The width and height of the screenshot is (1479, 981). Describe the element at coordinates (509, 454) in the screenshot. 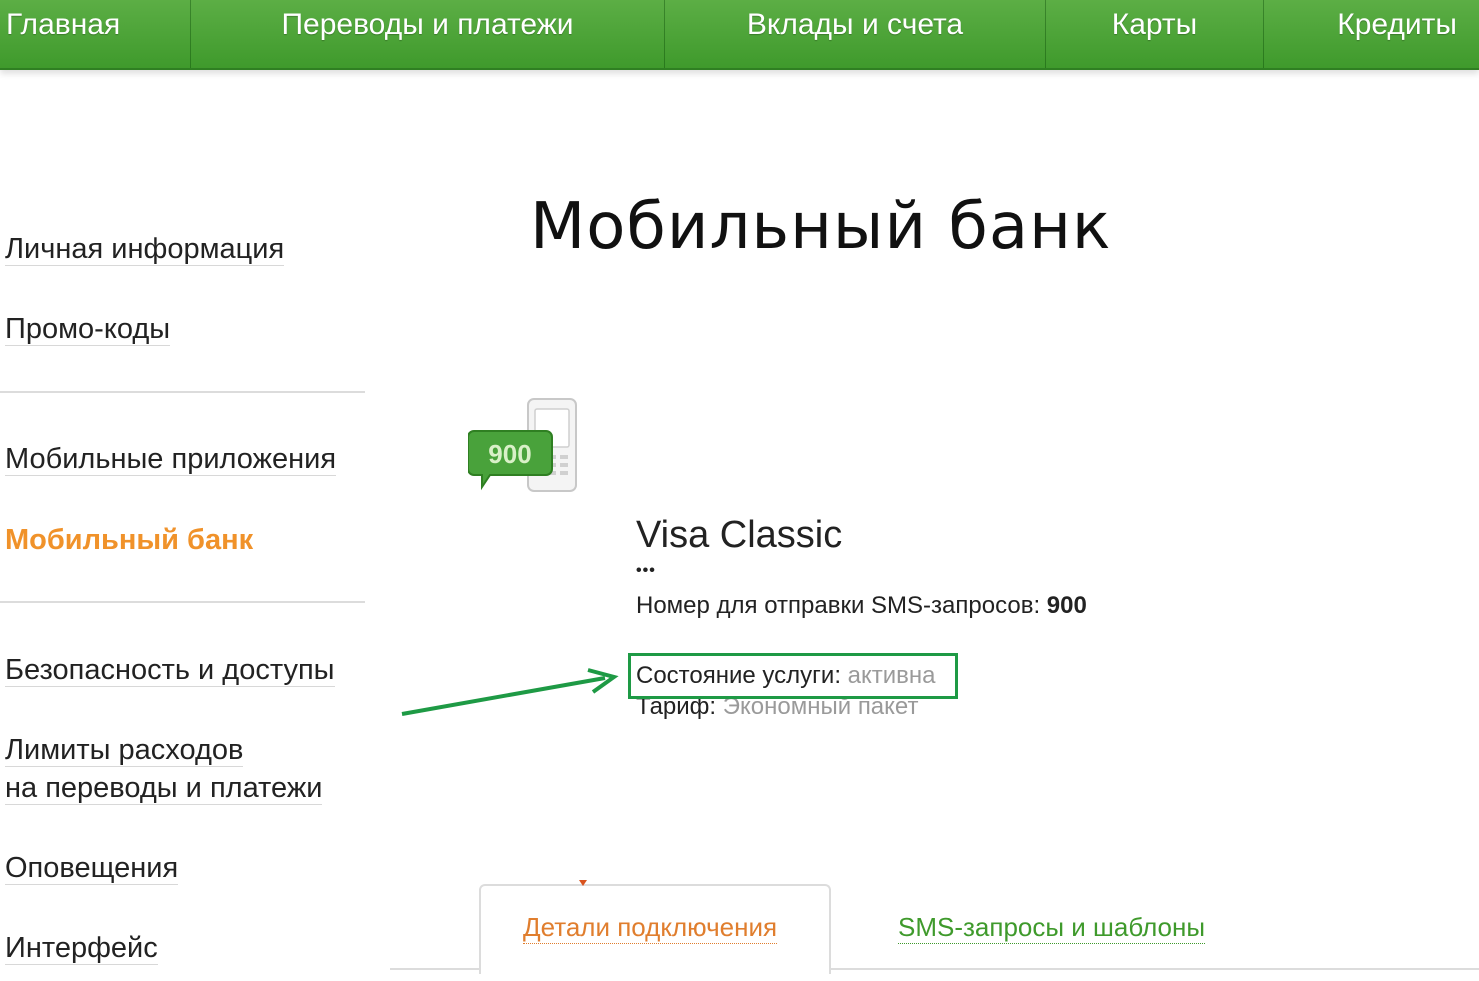

I see `icon-900-text: 900` at that location.